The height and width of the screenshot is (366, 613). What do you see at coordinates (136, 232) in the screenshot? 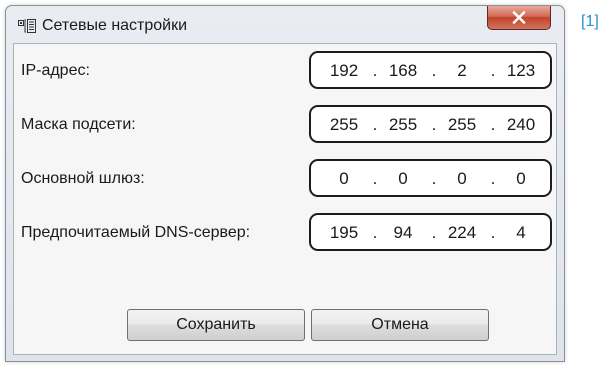
I see `preferred-dns-label: Предпочитаемый DNS-сервер:` at bounding box center [136, 232].